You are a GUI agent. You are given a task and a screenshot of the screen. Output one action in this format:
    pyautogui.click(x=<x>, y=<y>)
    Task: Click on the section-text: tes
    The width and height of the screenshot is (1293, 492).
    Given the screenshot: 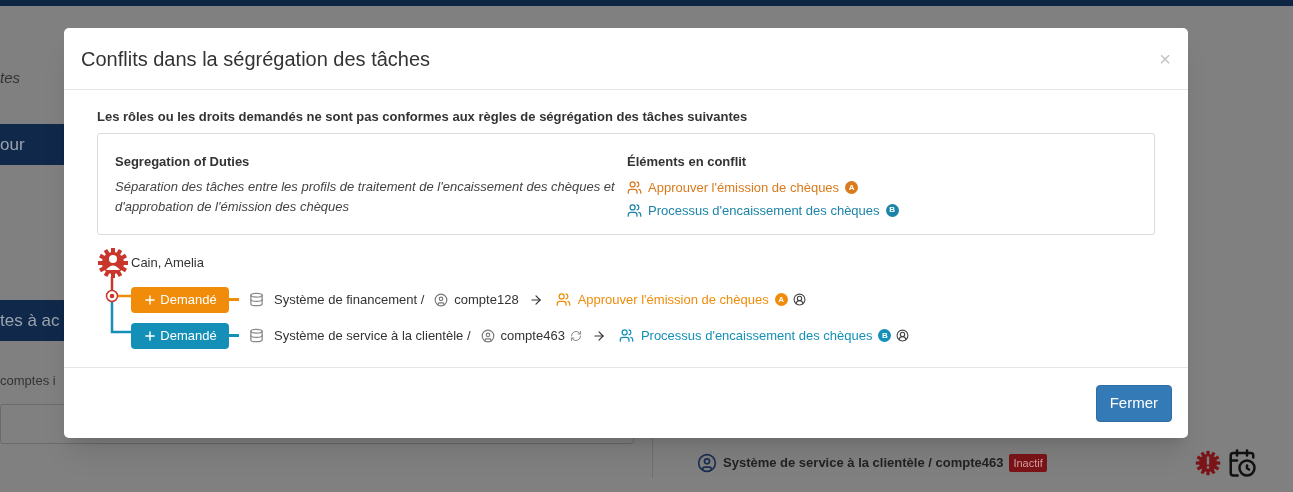 What is the action you would take?
    pyautogui.click(x=10, y=77)
    